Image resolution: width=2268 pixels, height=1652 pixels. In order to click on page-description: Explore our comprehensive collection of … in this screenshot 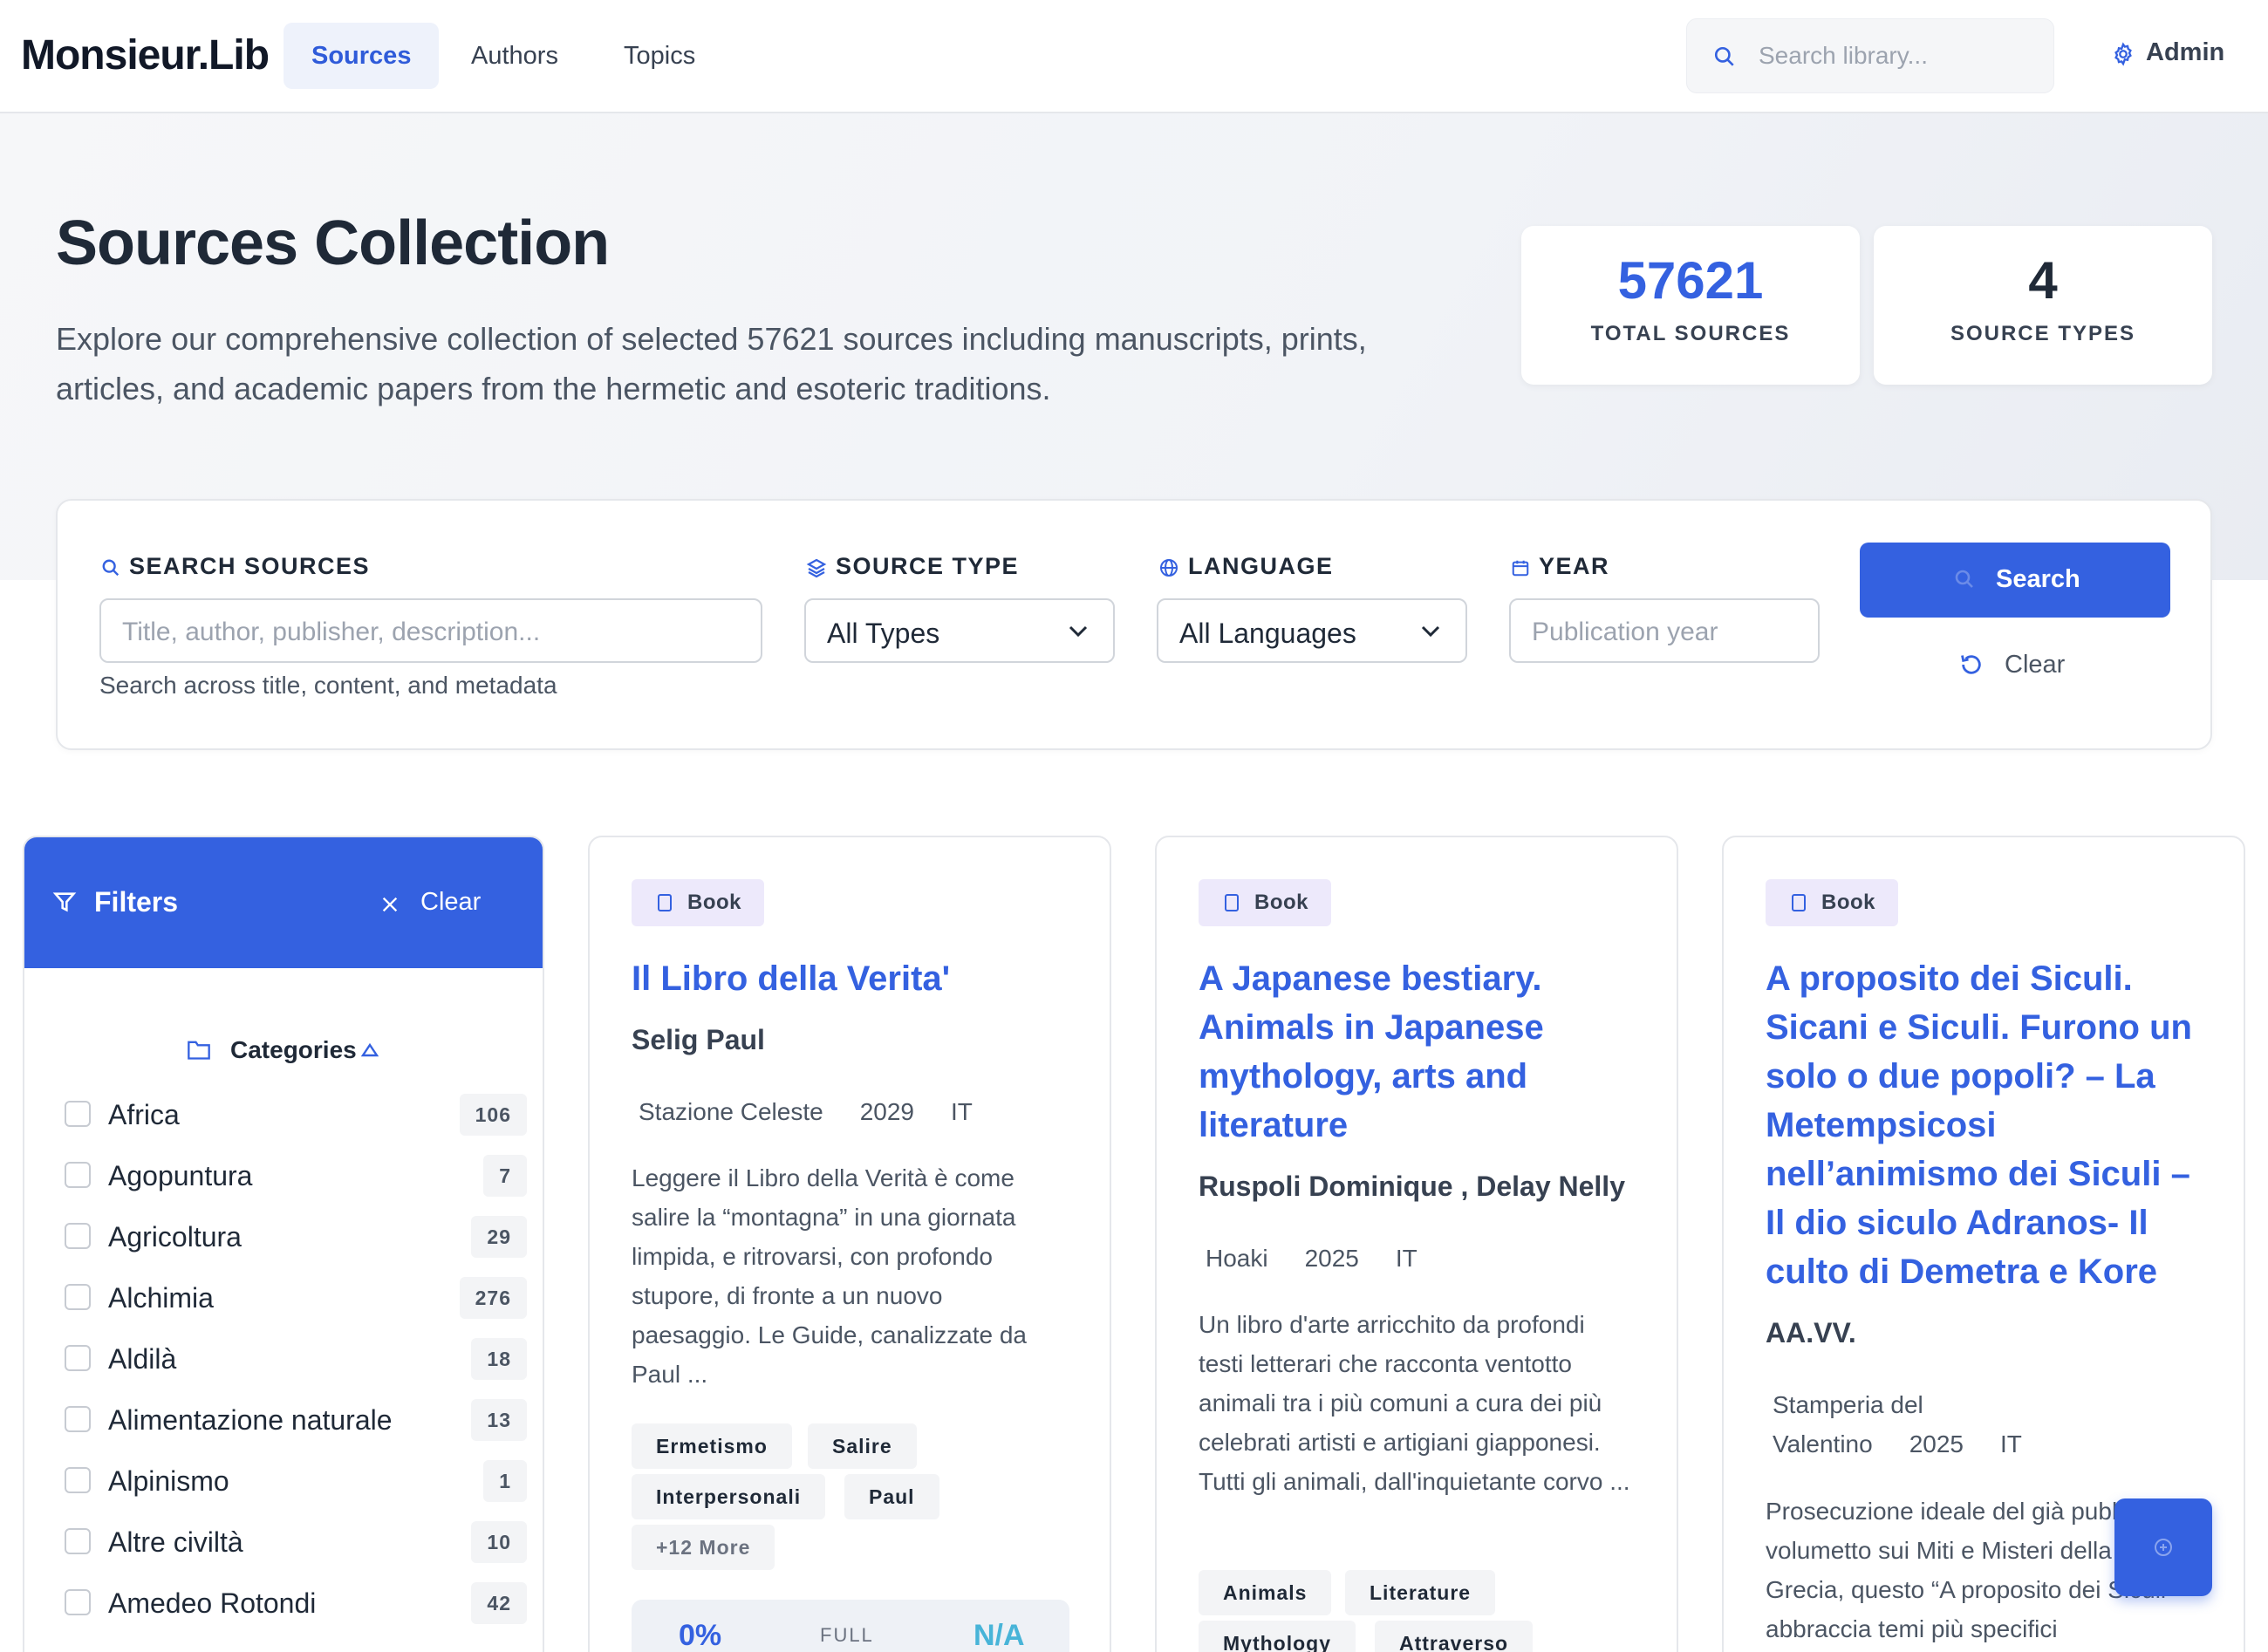, I will do `click(711, 363)`.